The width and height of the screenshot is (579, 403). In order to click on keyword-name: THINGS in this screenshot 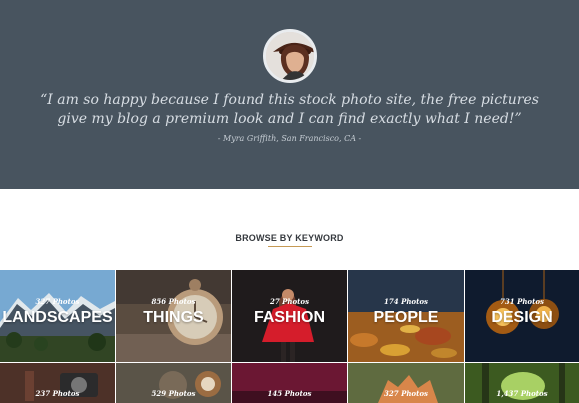, I will do `click(173, 317)`.